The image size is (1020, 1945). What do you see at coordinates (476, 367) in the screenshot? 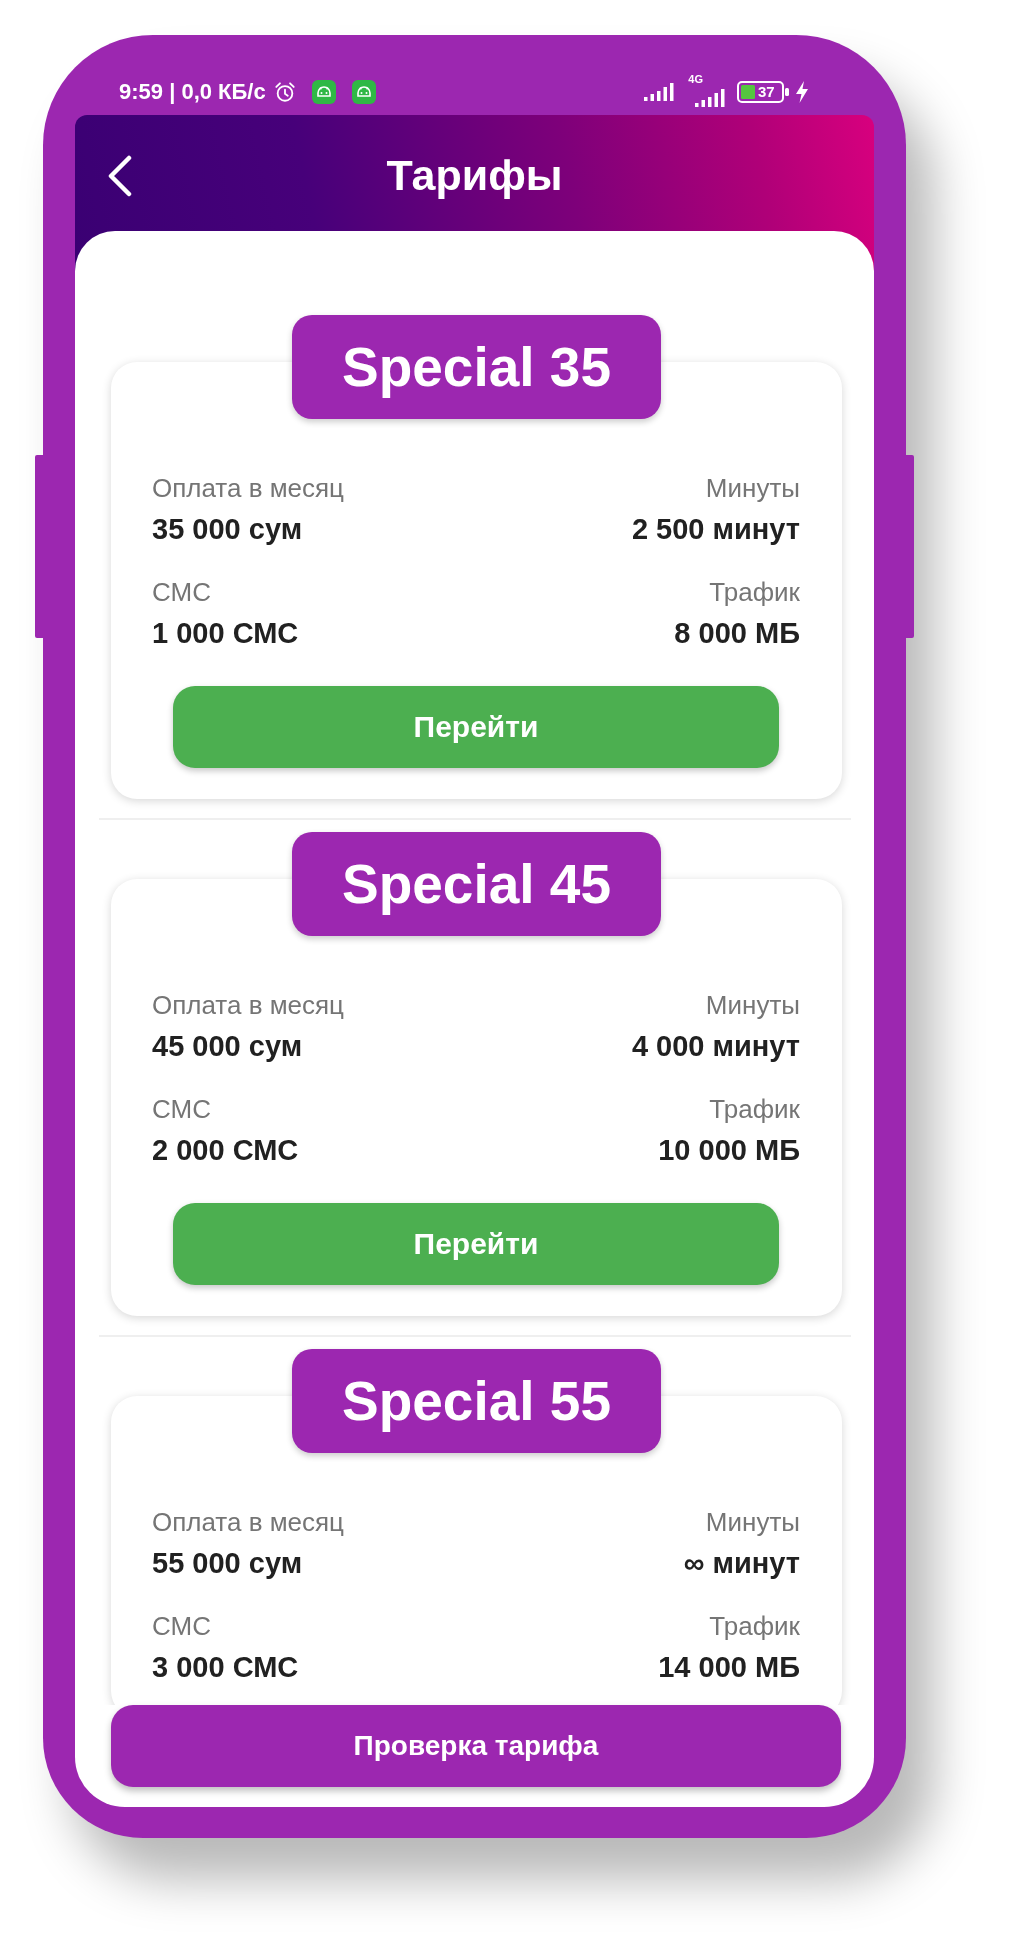
I see `tariff-title-badge: Special 35` at bounding box center [476, 367].